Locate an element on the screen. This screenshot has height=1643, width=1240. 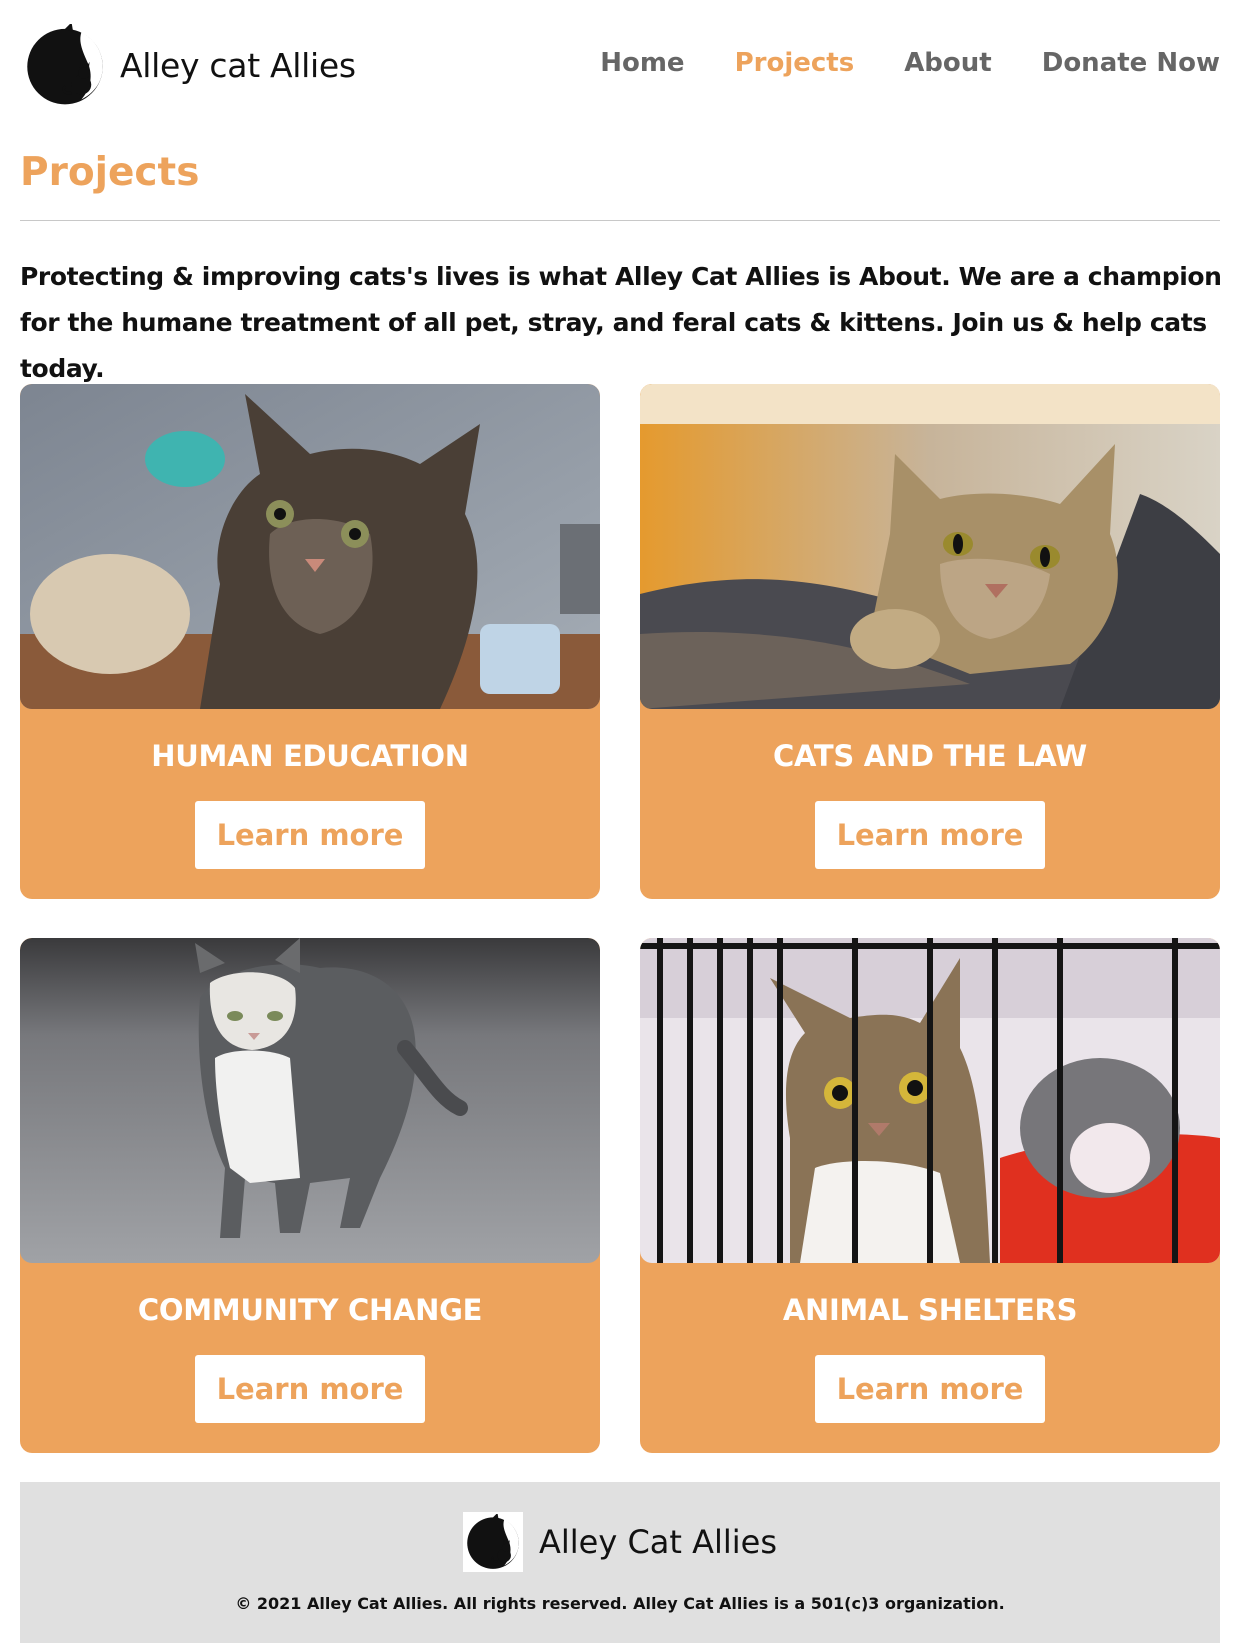
project-card-animal-shelters: ANIMAL SHELTERS Learn more is located at coordinates (930, 1195).